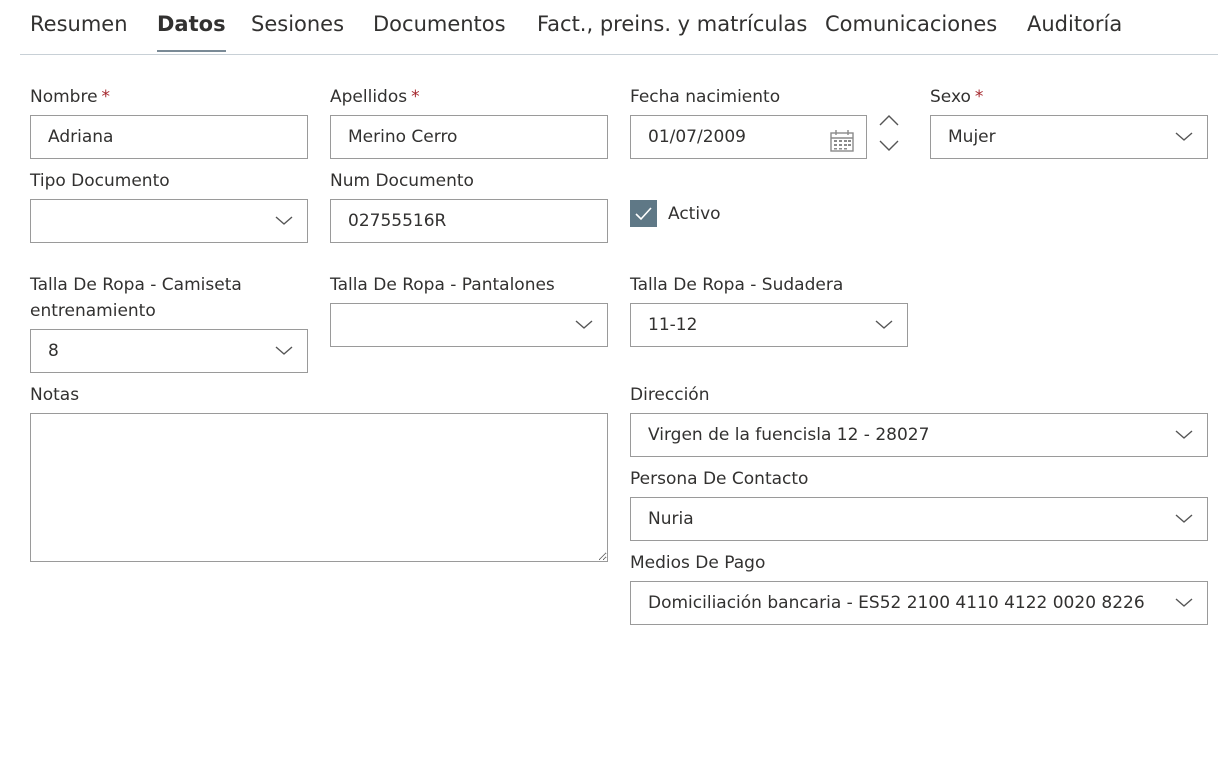 This screenshot has height=762, width=1227. Describe the element at coordinates (53, 351) in the screenshot. I see `talla-camiseta-value: 8` at that location.